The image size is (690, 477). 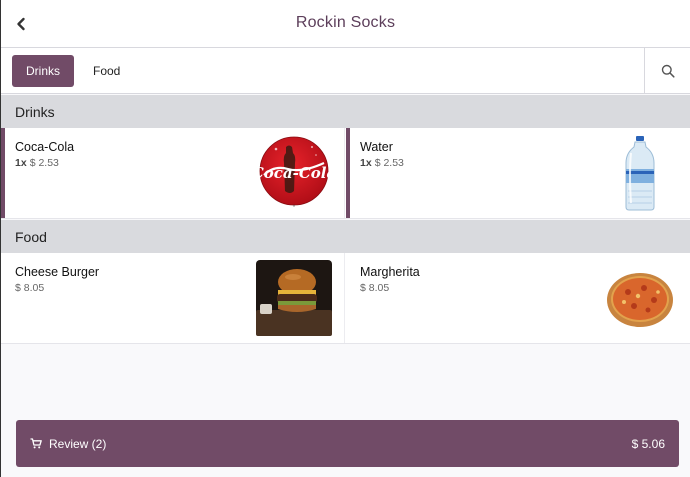 I want to click on header: Rockin Socks, so click(x=345, y=24).